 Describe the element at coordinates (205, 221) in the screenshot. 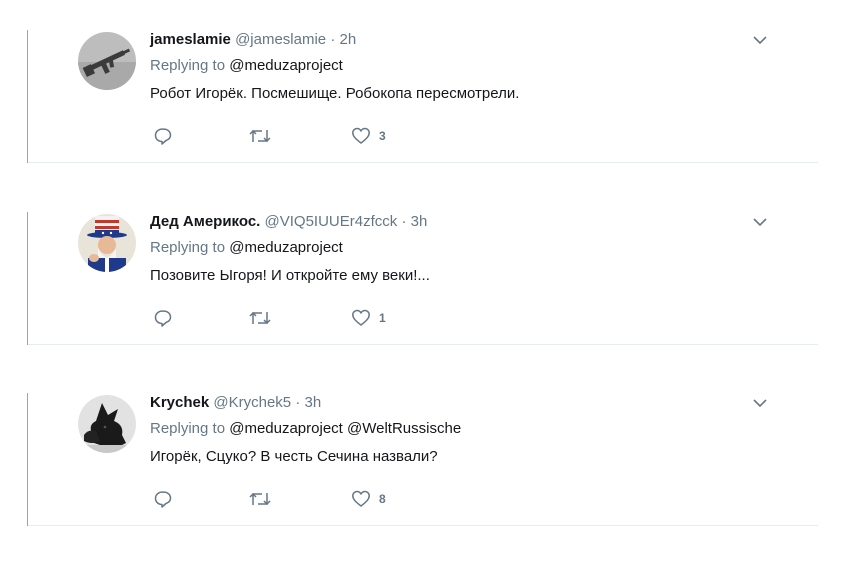

I see `user-name: Дед Америкос.` at that location.